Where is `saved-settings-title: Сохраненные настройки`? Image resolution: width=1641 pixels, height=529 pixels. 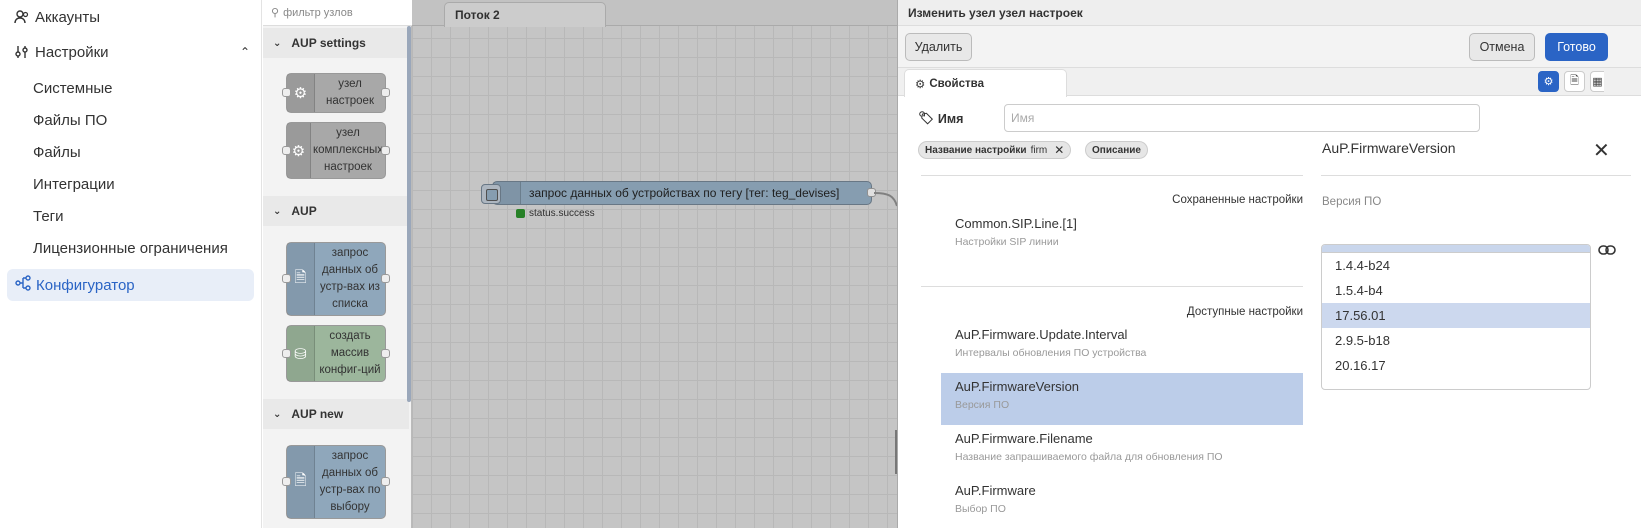
saved-settings-title: Сохраненные настройки is located at coordinates (1237, 200).